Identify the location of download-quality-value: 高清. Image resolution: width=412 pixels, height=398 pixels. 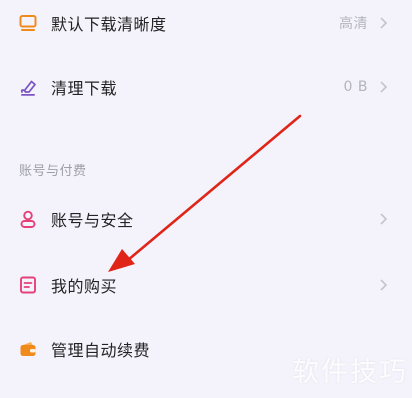
(353, 24).